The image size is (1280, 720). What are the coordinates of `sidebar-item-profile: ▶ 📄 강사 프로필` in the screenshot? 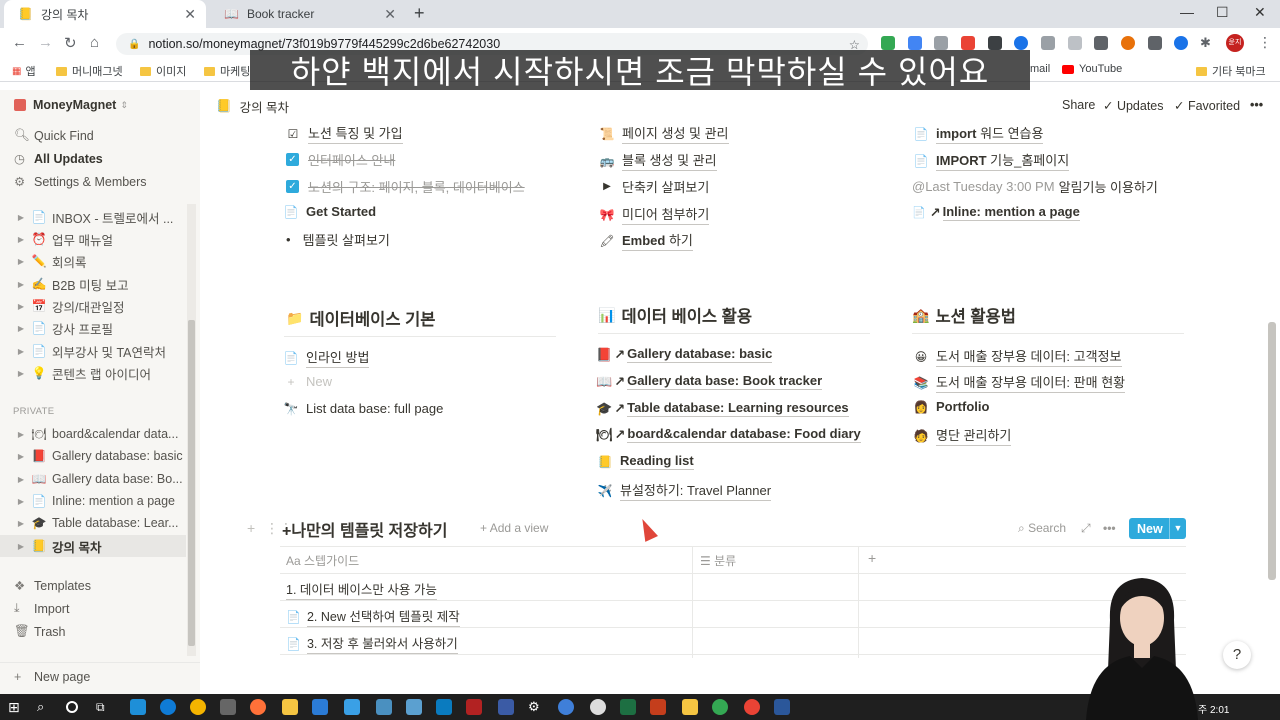 It's located at (93, 328).